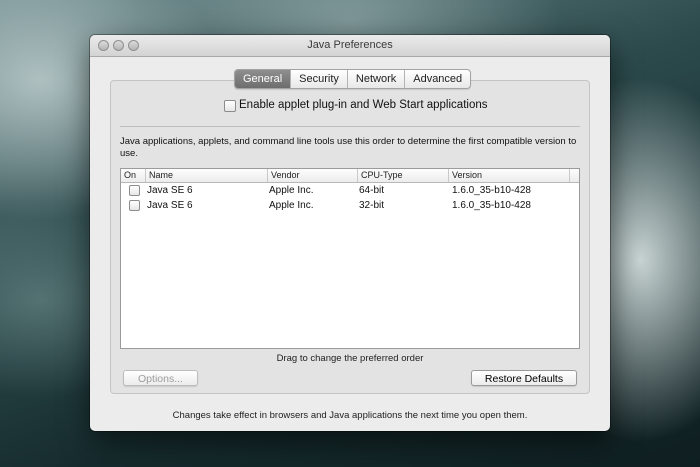 This screenshot has width=700, height=467. Describe the element at coordinates (318, 79) in the screenshot. I see `tab-security: Security` at that location.